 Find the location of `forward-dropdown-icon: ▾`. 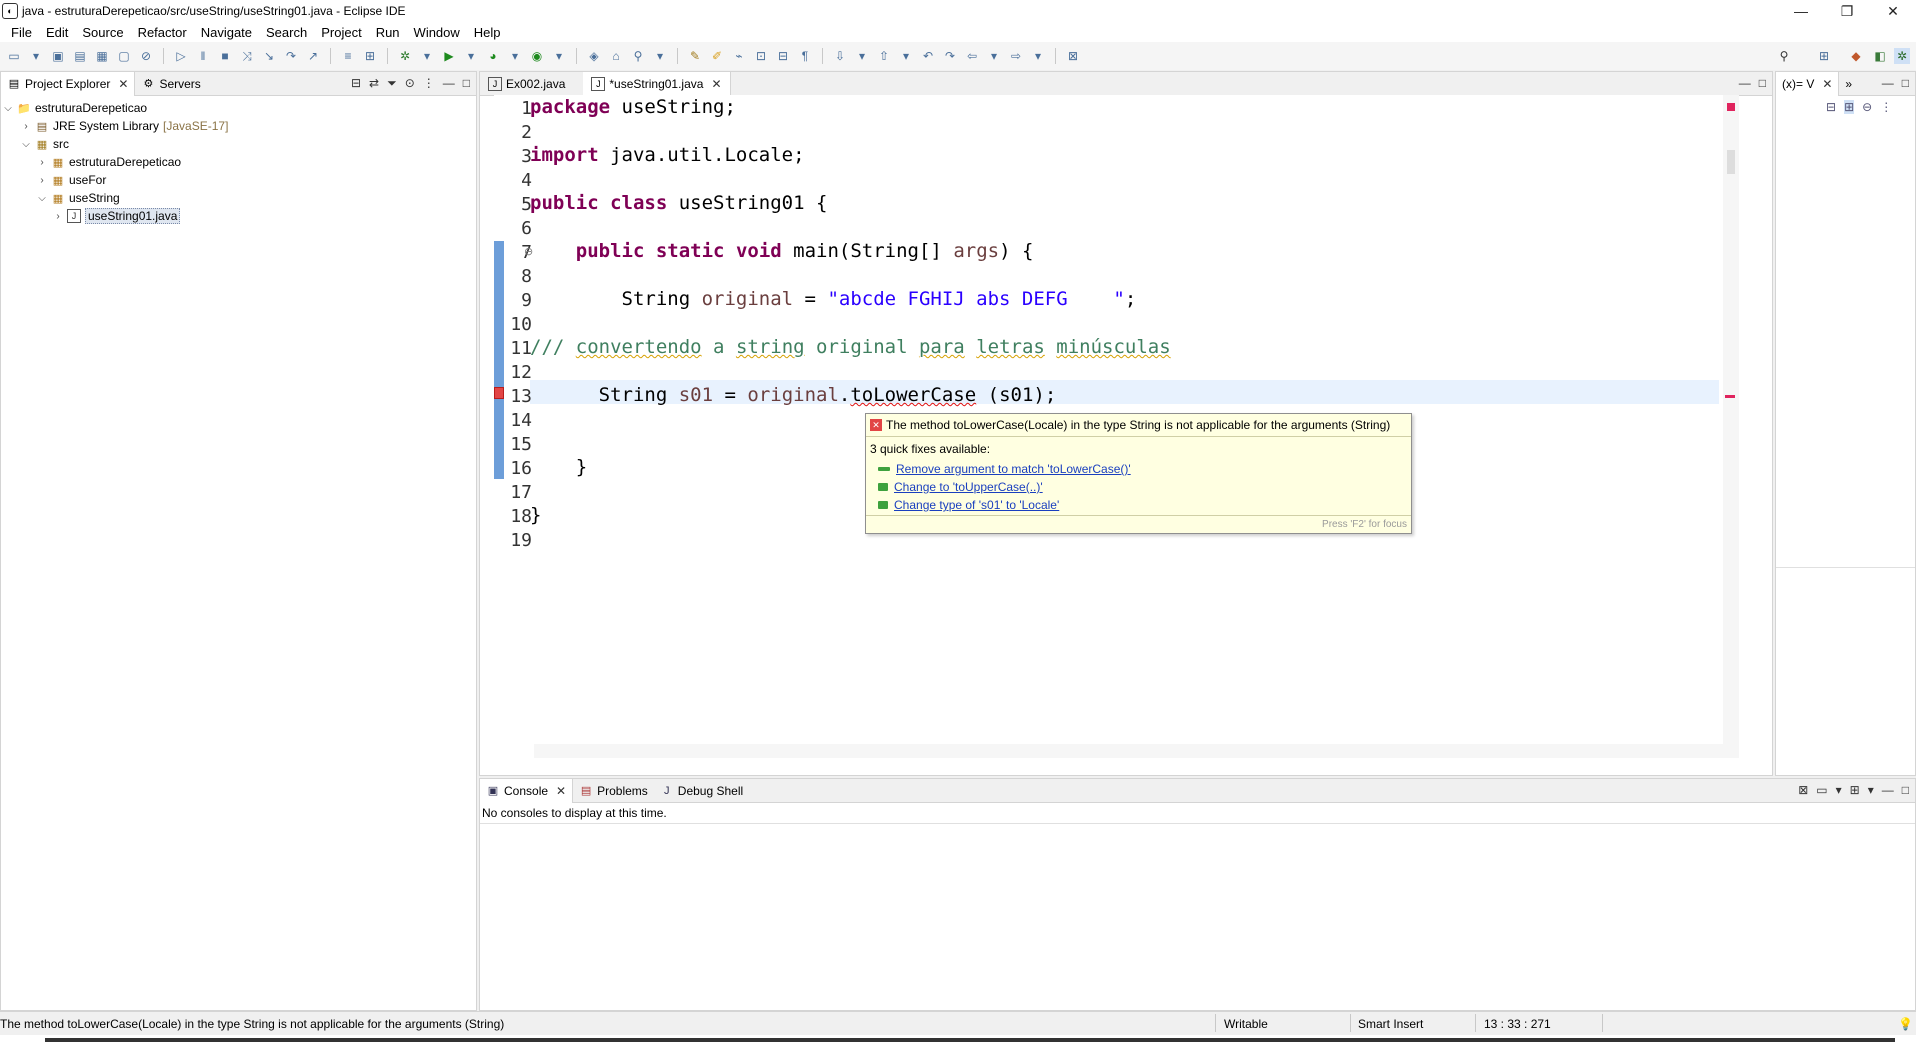

forward-dropdown-icon: ▾ is located at coordinates (1038, 56).